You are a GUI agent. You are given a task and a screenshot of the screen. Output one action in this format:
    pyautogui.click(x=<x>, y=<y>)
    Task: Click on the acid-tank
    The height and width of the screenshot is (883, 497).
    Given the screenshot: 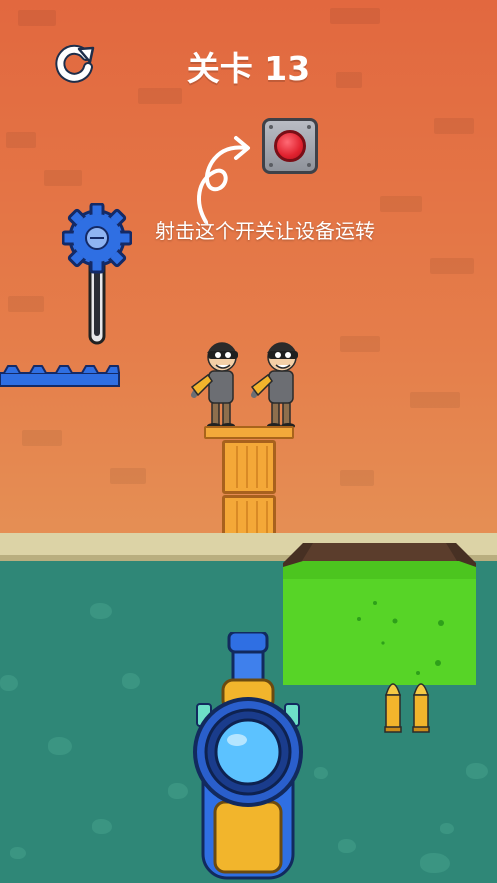 What is the action you would take?
    pyautogui.click(x=379, y=614)
    